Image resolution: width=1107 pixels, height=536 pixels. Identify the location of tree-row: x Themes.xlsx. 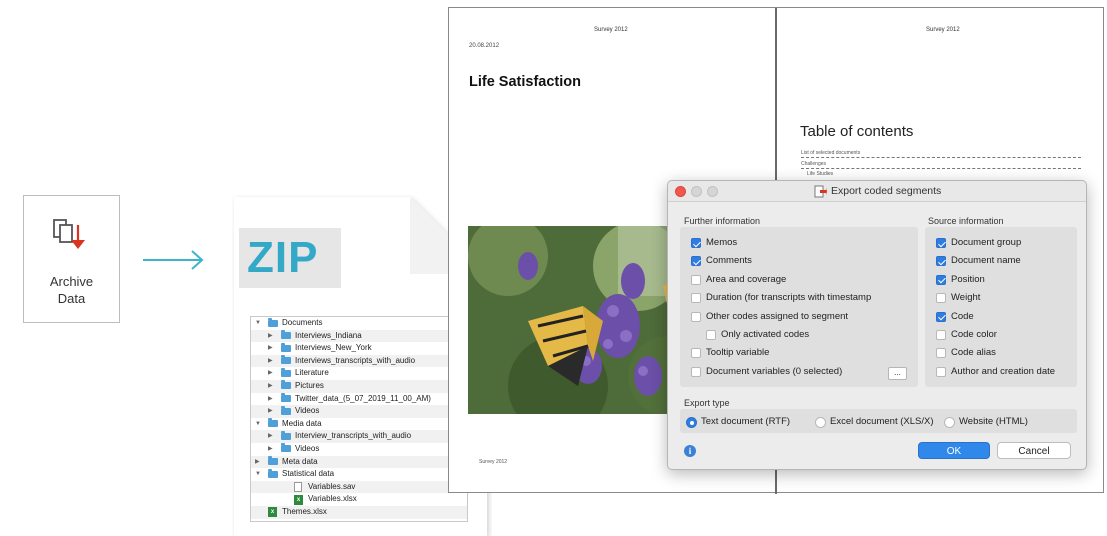
(359, 512).